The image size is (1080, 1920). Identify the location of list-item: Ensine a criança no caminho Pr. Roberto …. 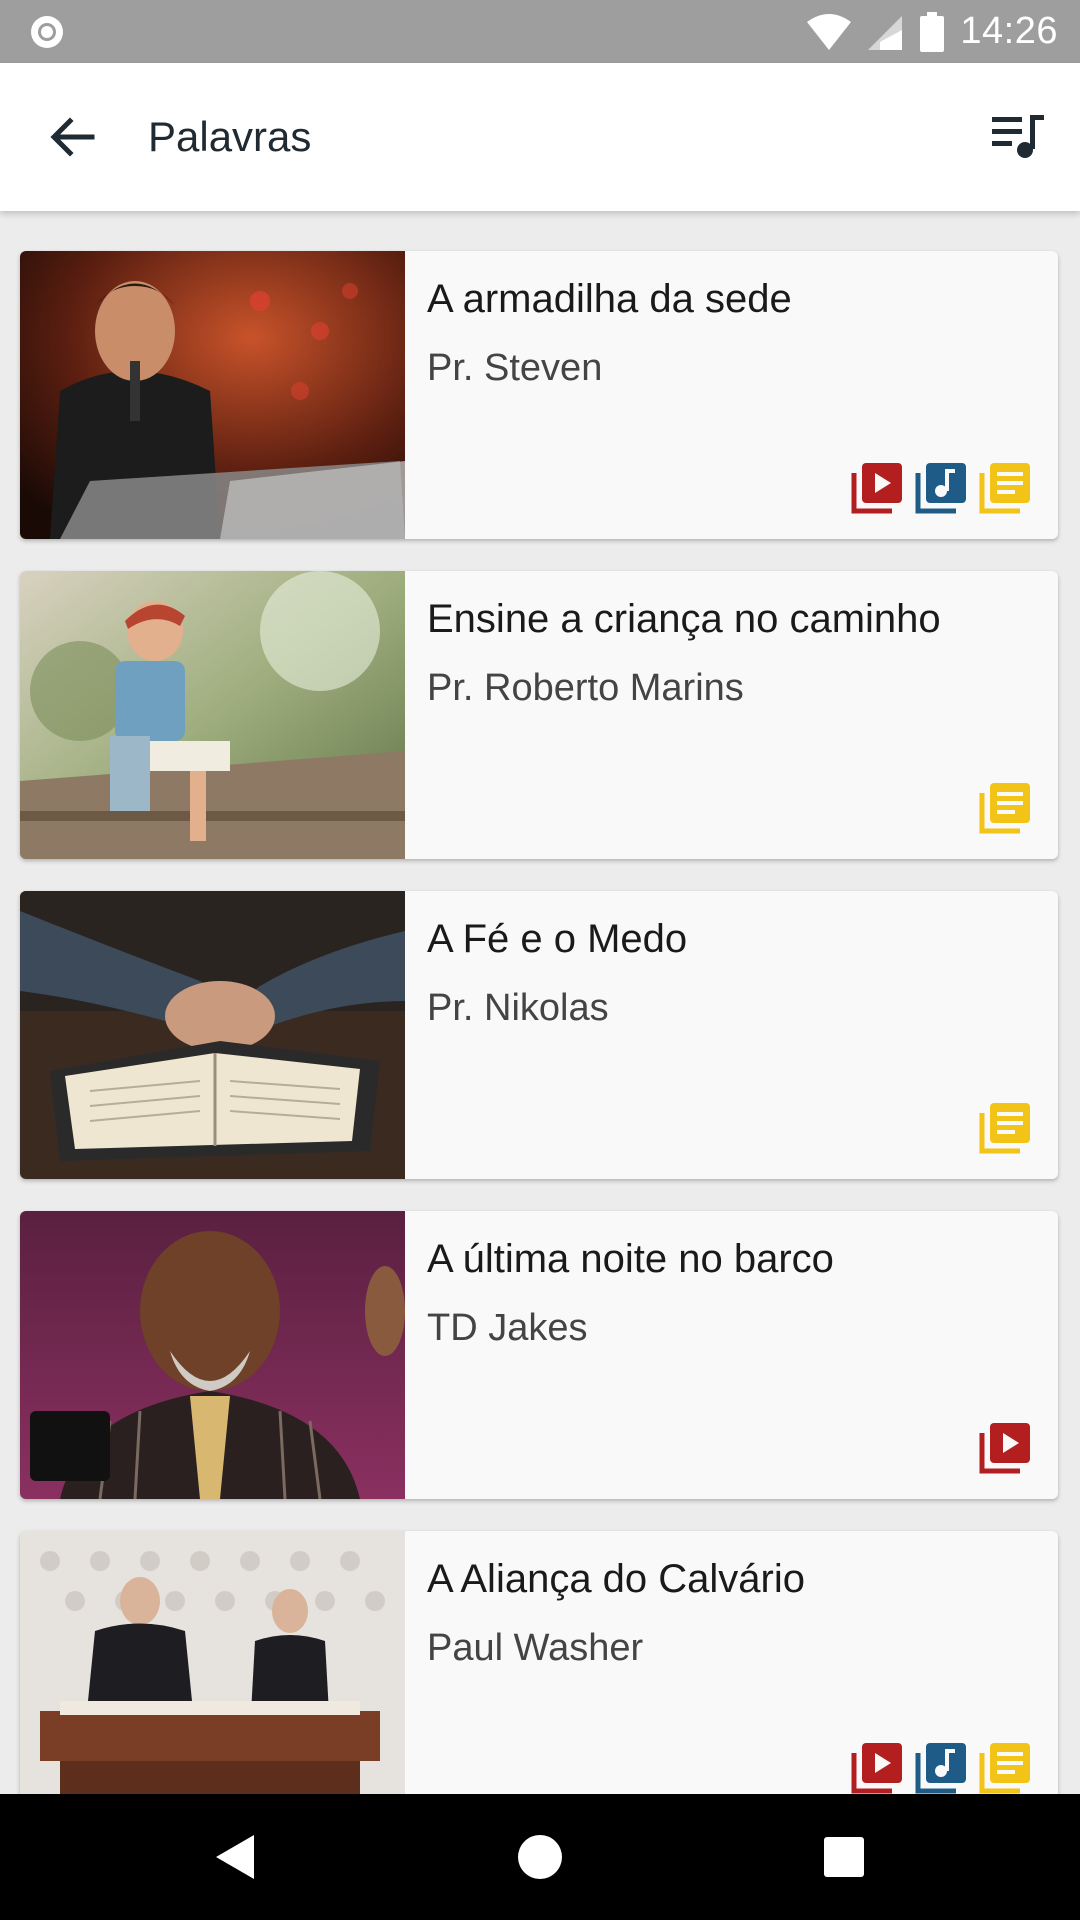
(539, 715).